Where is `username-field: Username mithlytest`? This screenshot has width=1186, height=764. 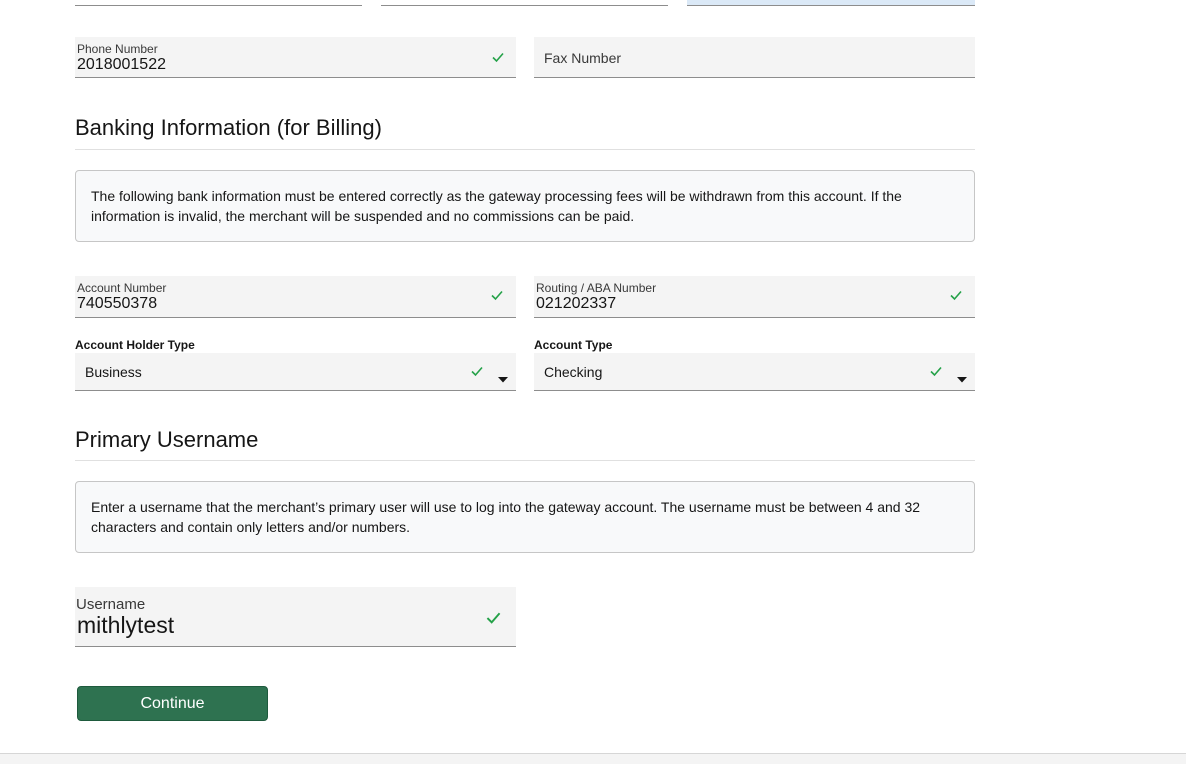
username-field: Username mithlytest is located at coordinates (295, 617).